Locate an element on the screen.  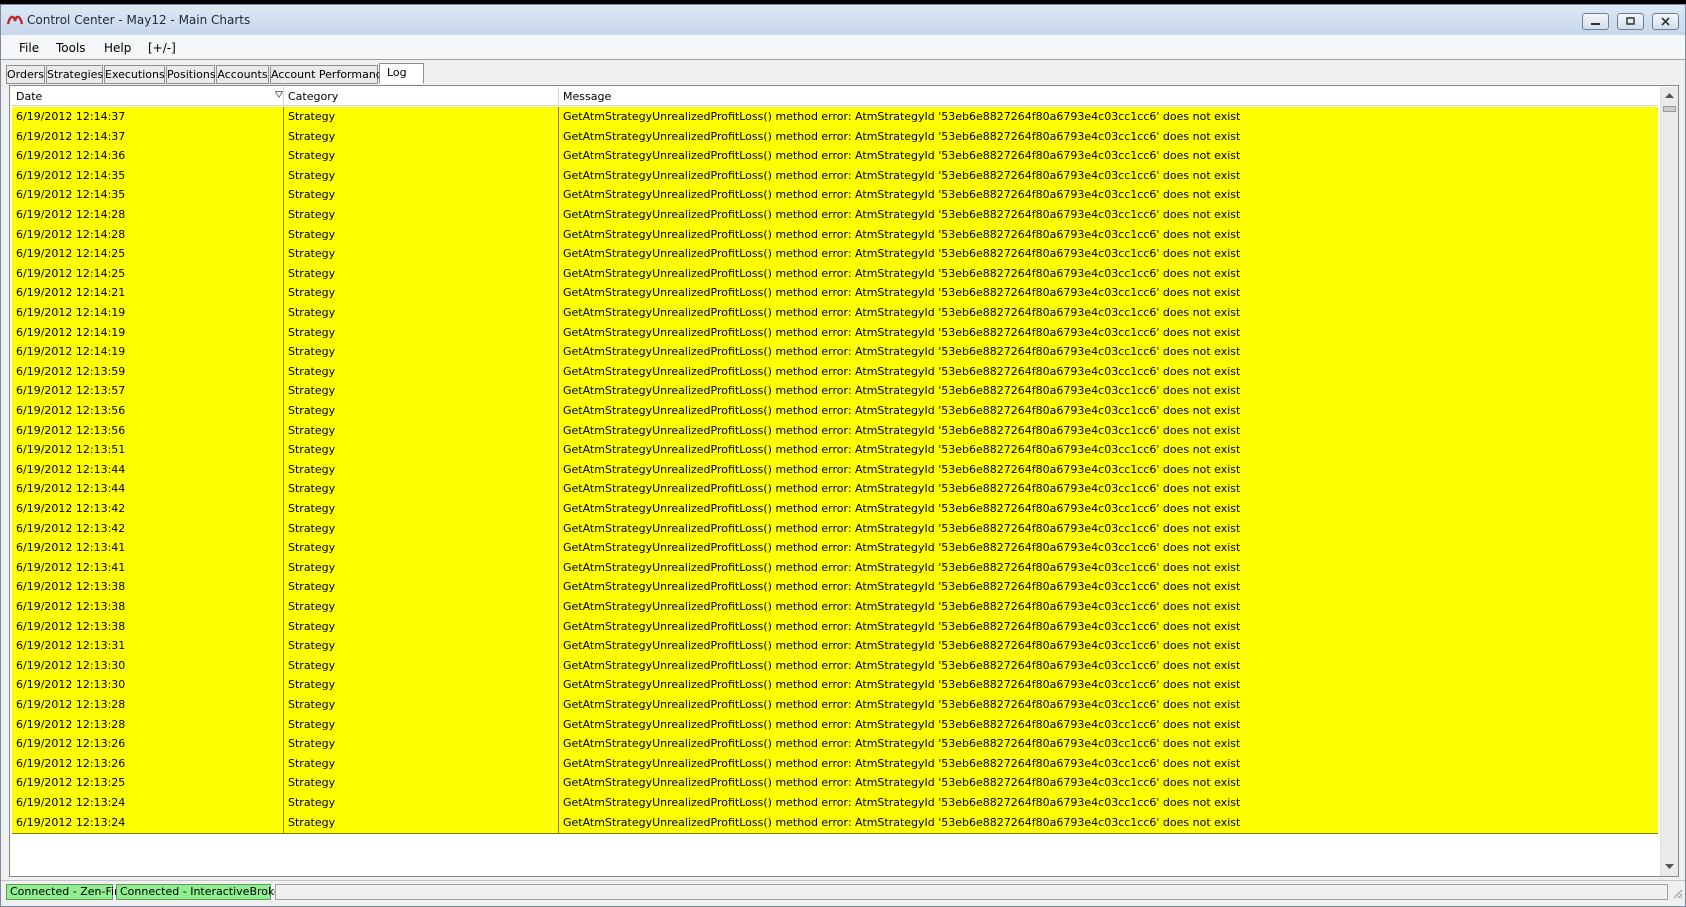
cell-date: 6/19/2012 12:14:36 is located at coordinates (148, 156).